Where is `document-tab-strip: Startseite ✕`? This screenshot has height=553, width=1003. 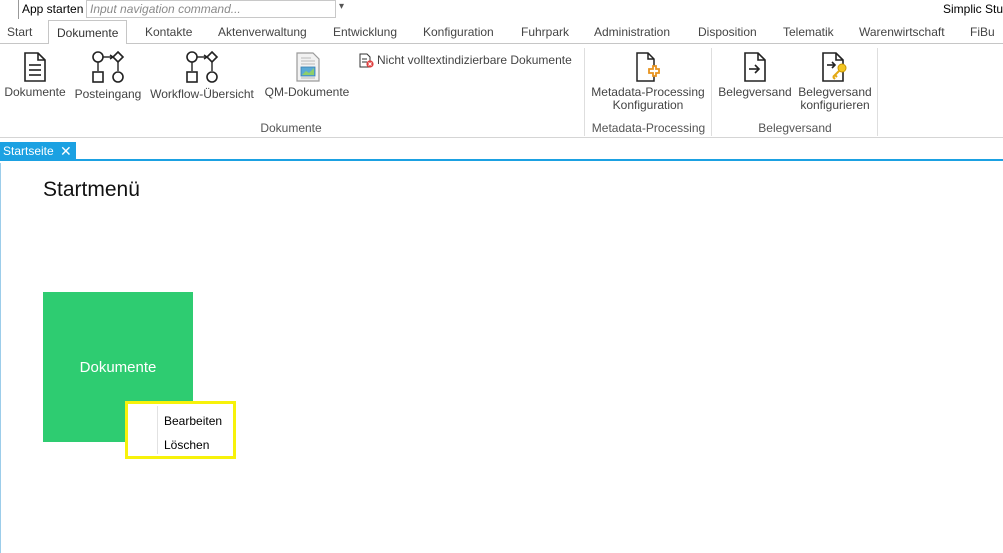 document-tab-strip: Startseite ✕ is located at coordinates (501, 151).